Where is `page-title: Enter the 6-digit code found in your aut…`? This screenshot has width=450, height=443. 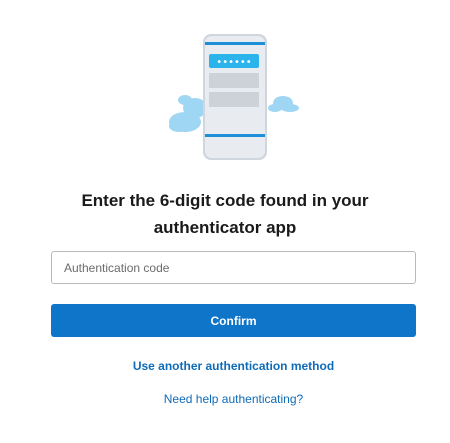
page-title: Enter the 6-digit code found in your aut… is located at coordinates (225, 214).